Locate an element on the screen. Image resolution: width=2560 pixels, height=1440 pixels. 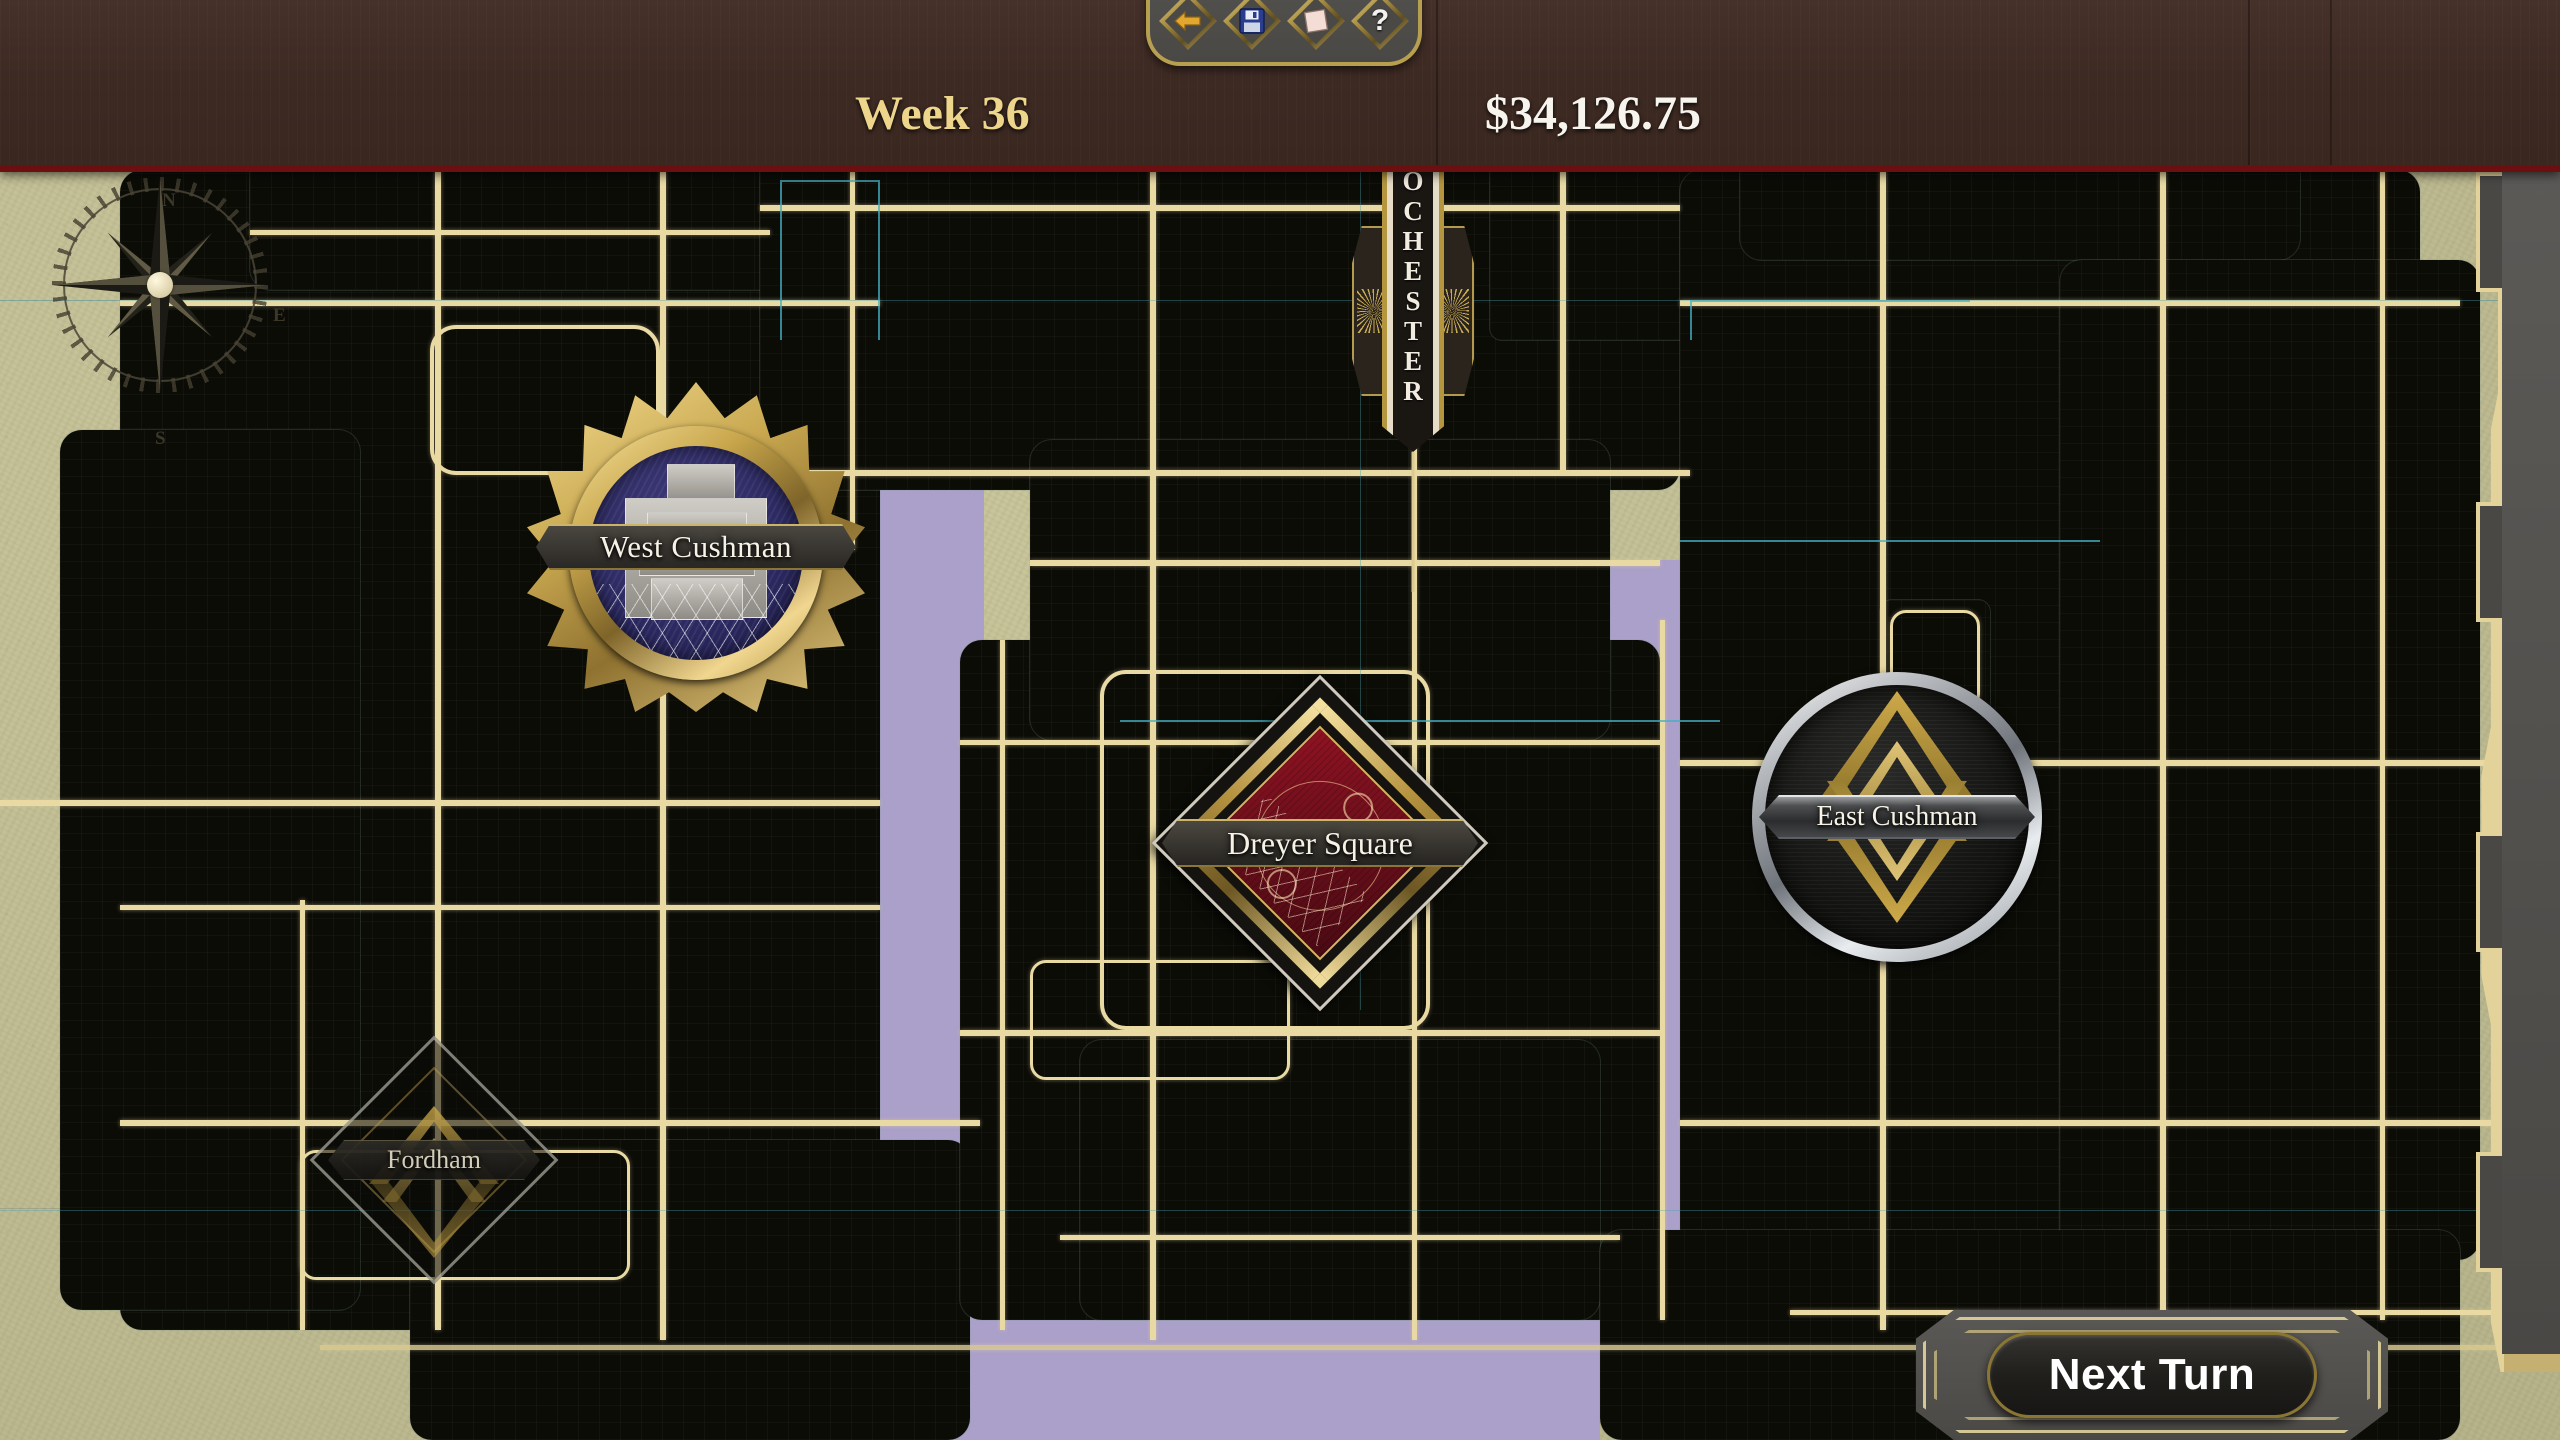
sign-letter: H is located at coordinates (1413, 241).